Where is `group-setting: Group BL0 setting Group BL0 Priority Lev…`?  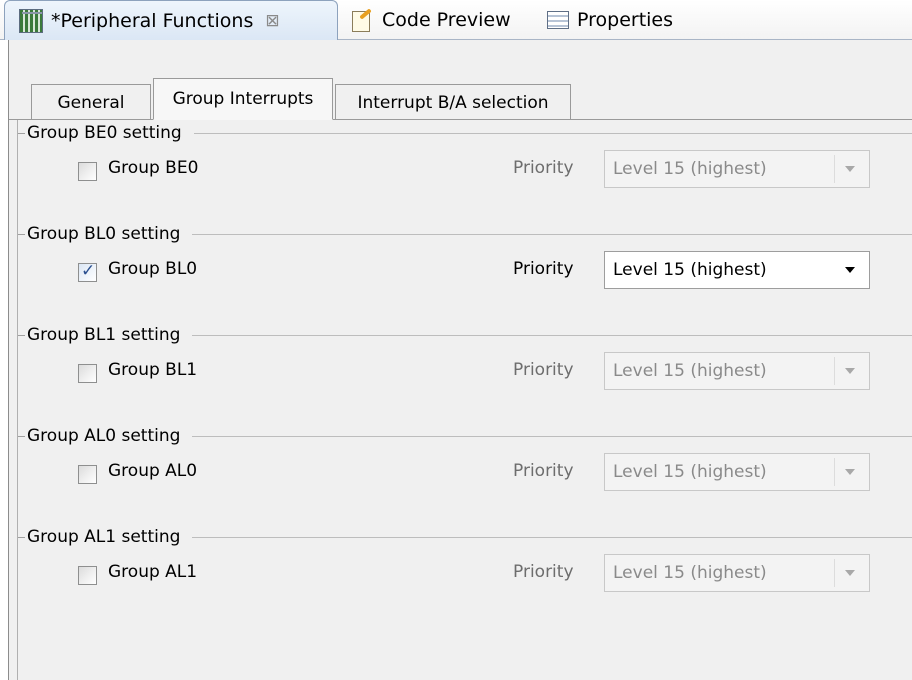 group-setting: Group BL0 setting Group BL0 Priority Lev… is located at coordinates (465, 271).